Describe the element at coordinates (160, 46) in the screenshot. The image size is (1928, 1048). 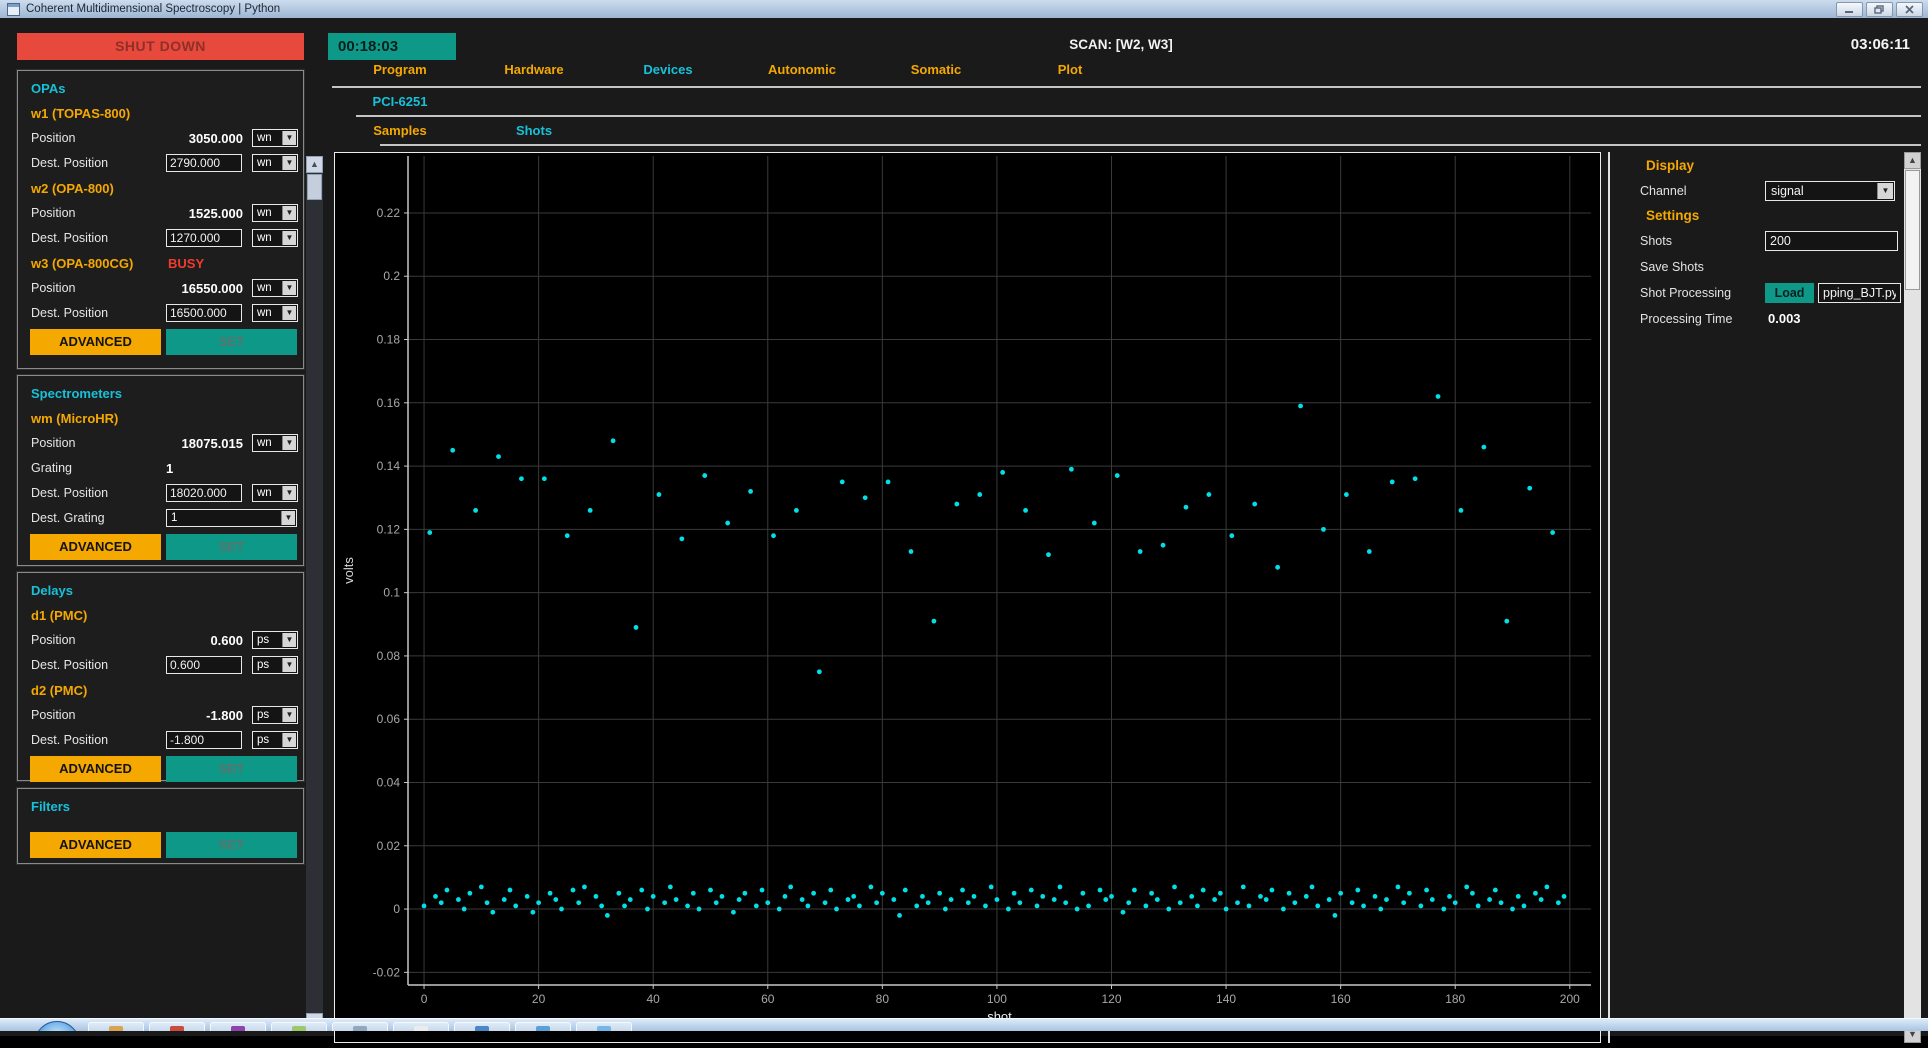
I see `shutdown-button: SHUT DOWN` at that location.